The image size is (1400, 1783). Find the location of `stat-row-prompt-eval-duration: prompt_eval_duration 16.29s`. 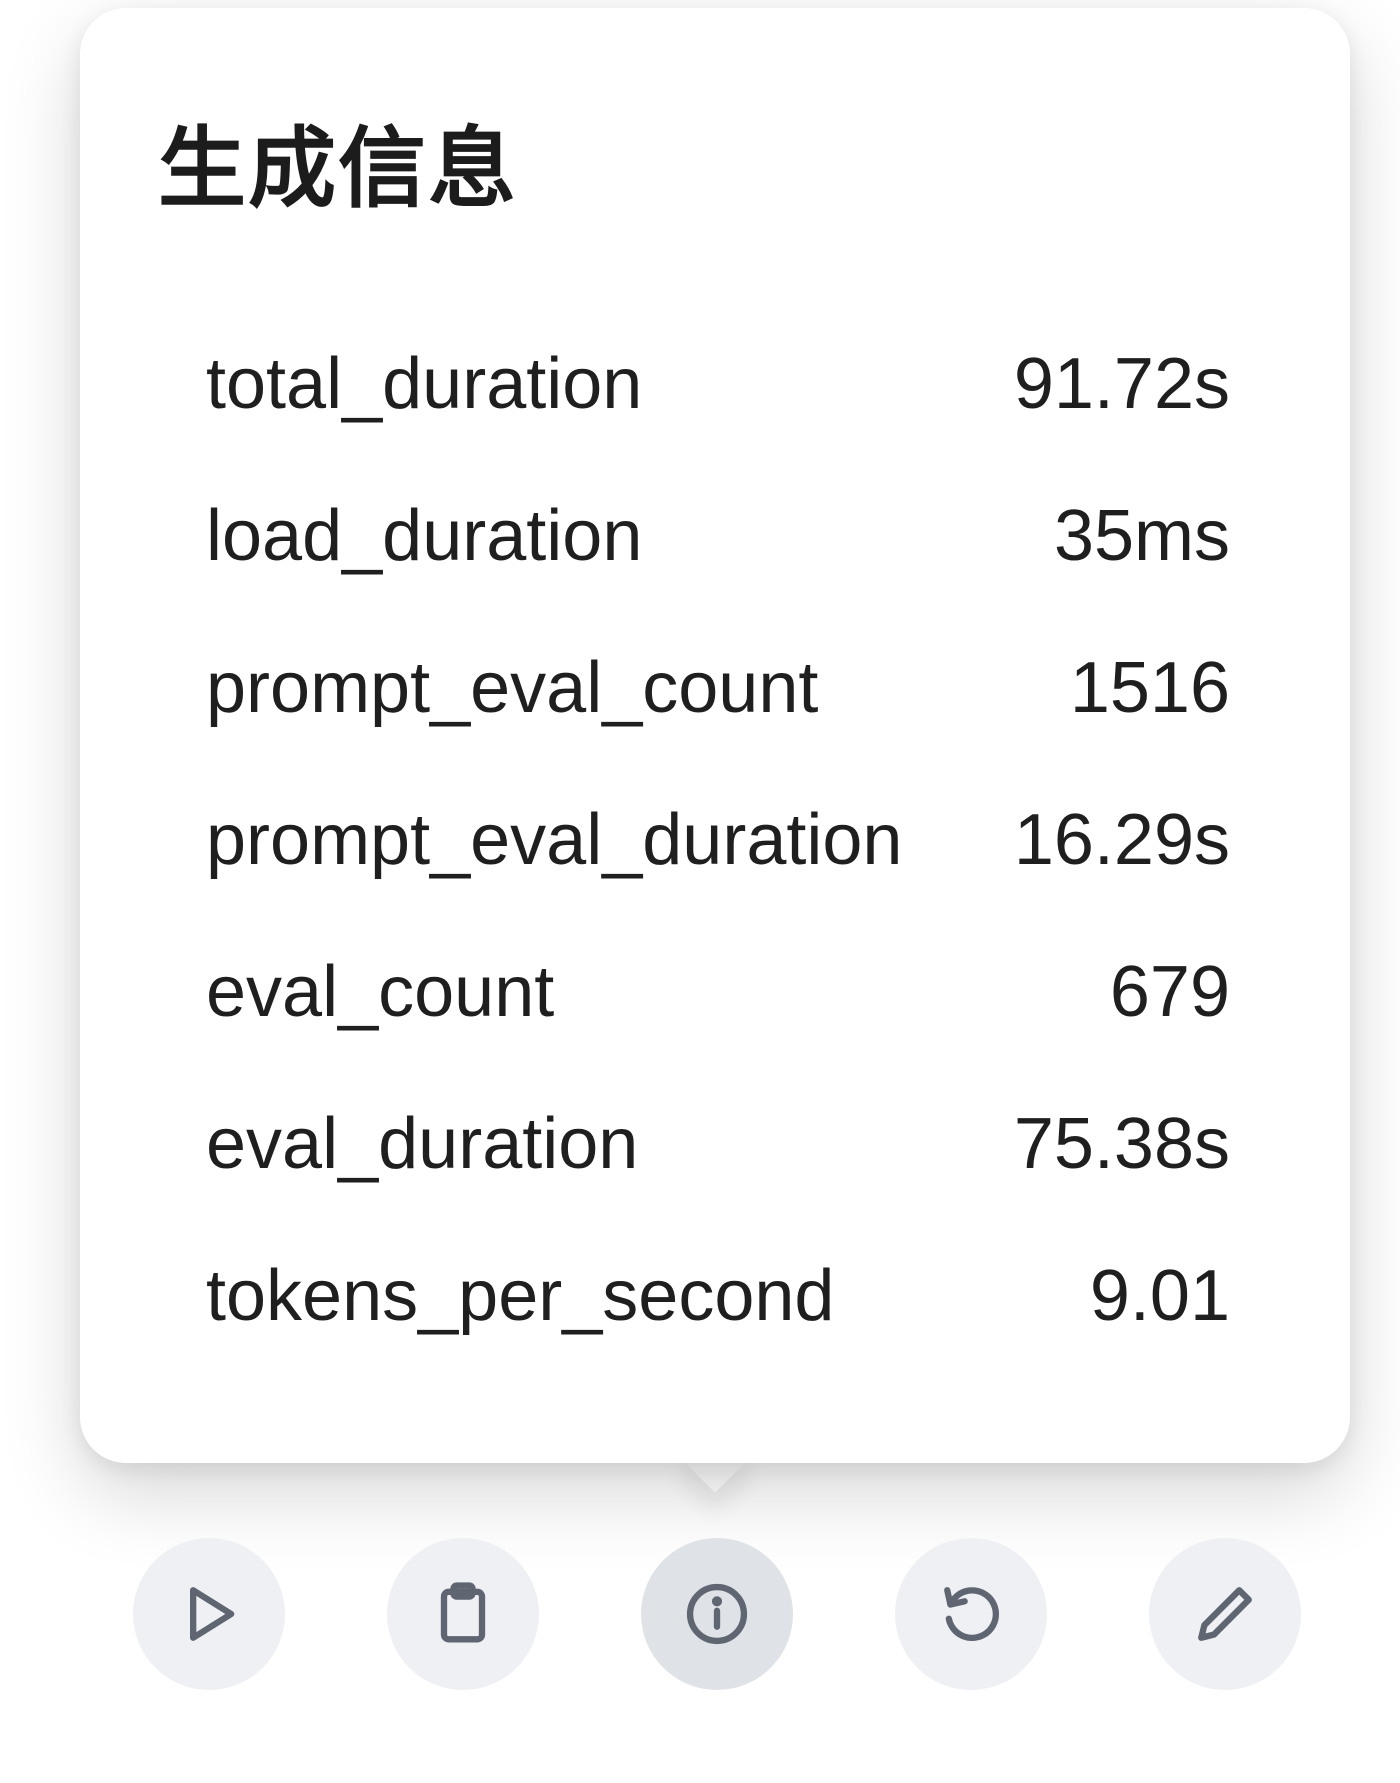

stat-row-prompt-eval-duration: prompt_eval_duration 16.29s is located at coordinates (718, 840).